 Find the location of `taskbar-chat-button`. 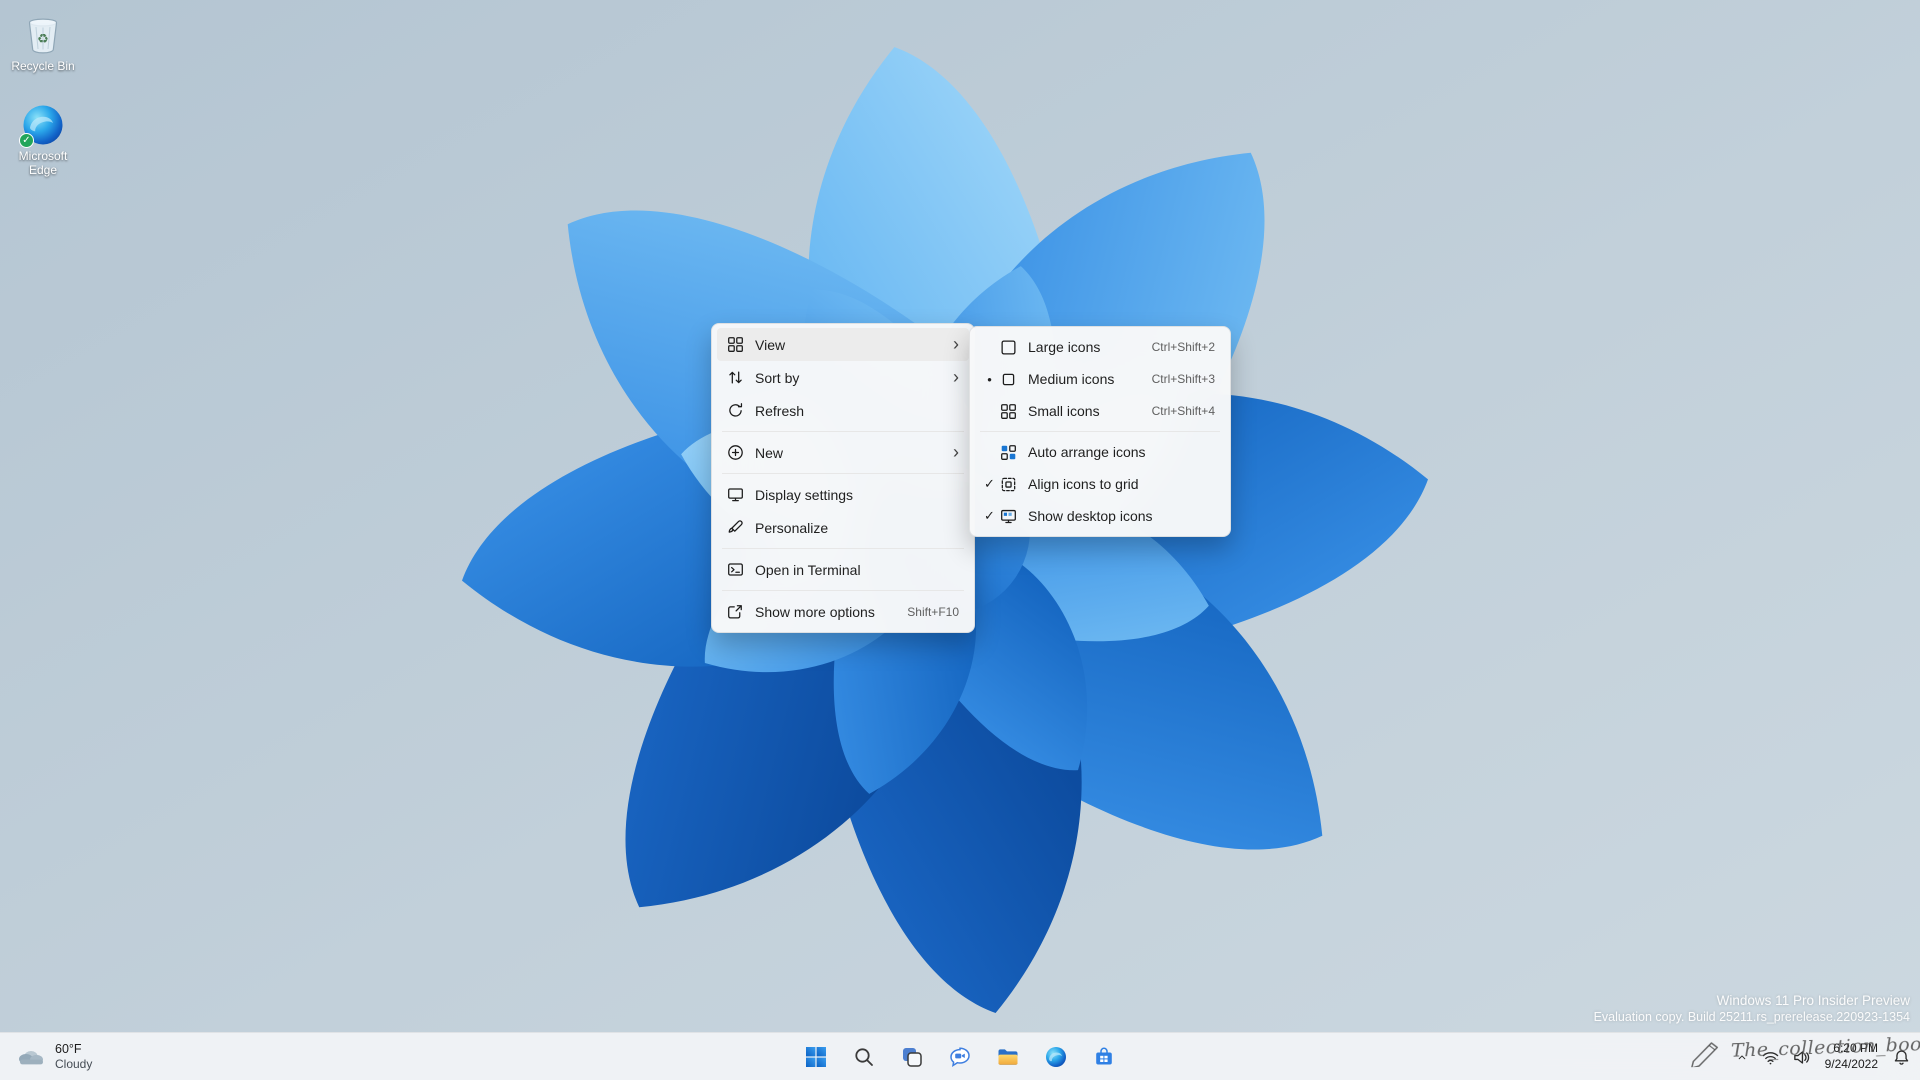

taskbar-chat-button is located at coordinates (960, 1057).